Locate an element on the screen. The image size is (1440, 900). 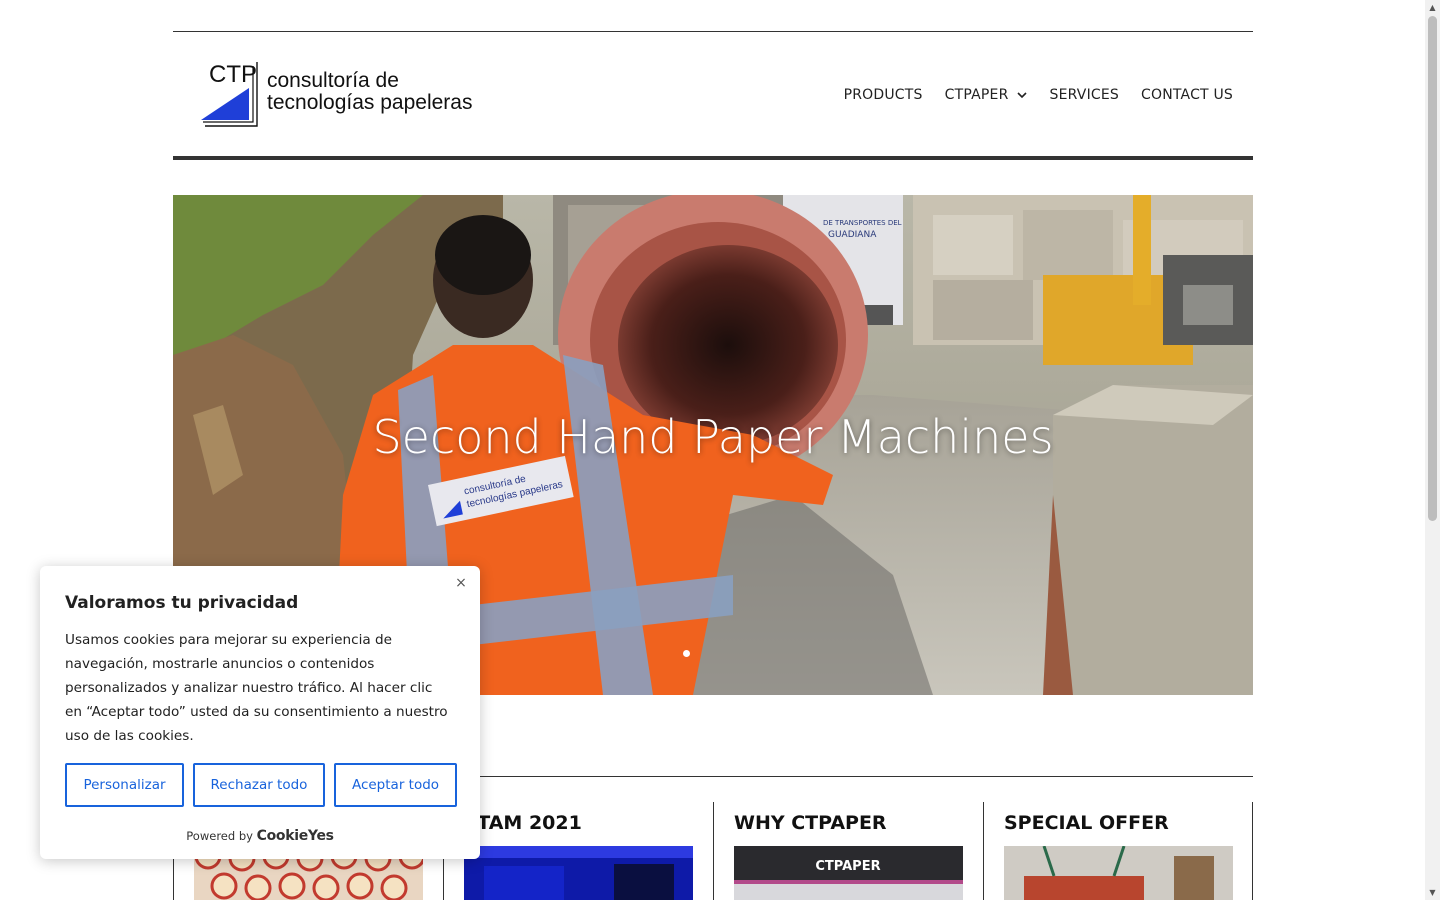
site-logo: CTP consultoría de tecnologías papeleras is located at coordinates (346, 94).